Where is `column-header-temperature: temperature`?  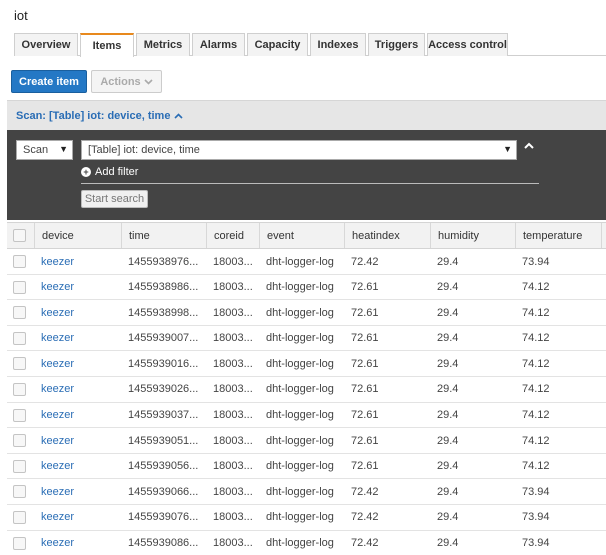 column-header-temperature: temperature is located at coordinates (558, 235).